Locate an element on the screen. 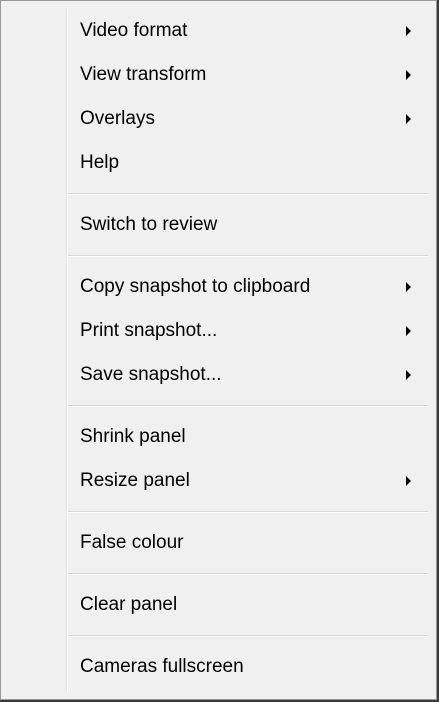 The height and width of the screenshot is (702, 439). menu-item-label: Overlays is located at coordinates (117, 118).